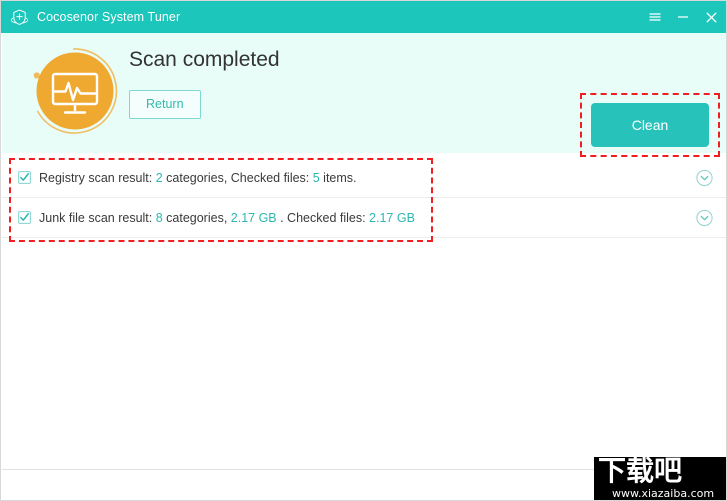 The height and width of the screenshot is (501, 727). I want to click on title-bar: Cocosenor System Tuner, so click(363, 17).